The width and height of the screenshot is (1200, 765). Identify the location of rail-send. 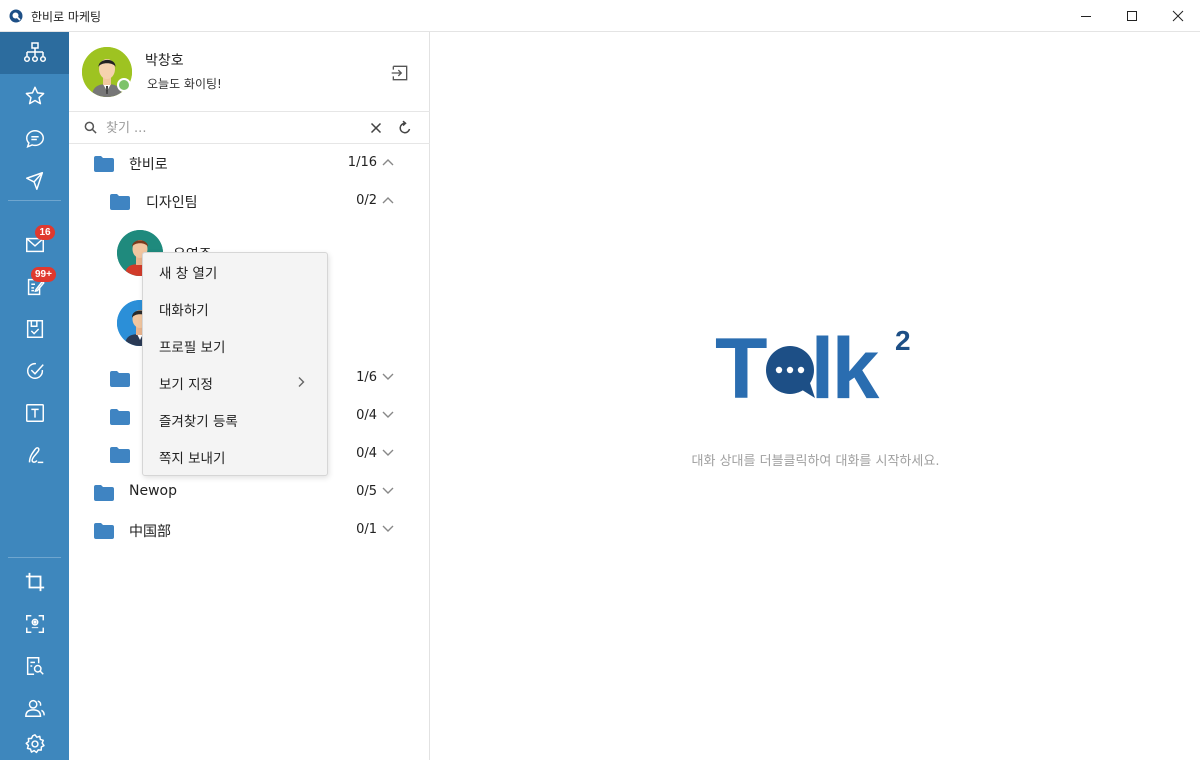
(34, 181).